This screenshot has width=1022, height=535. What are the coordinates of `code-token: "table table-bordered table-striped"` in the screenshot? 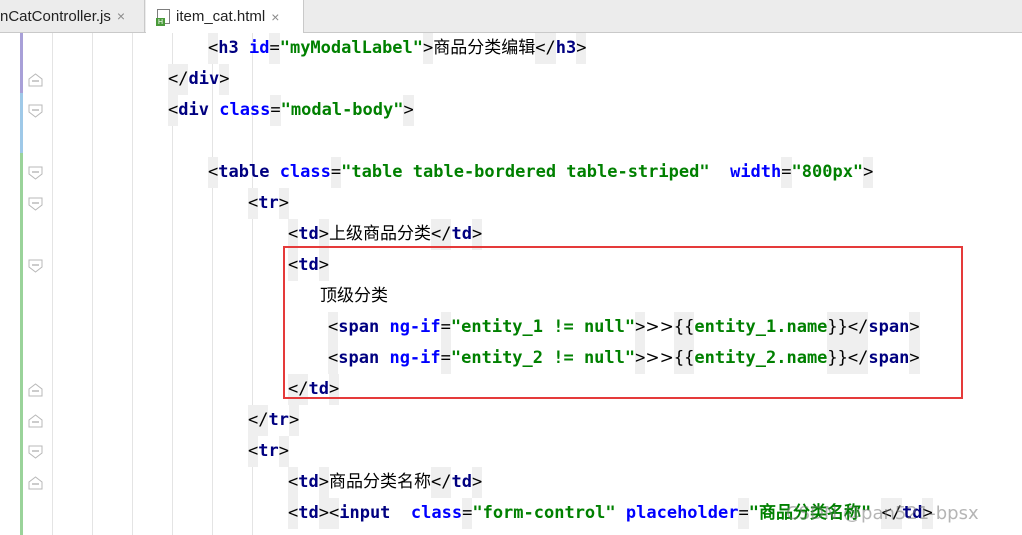 It's located at (525, 172).